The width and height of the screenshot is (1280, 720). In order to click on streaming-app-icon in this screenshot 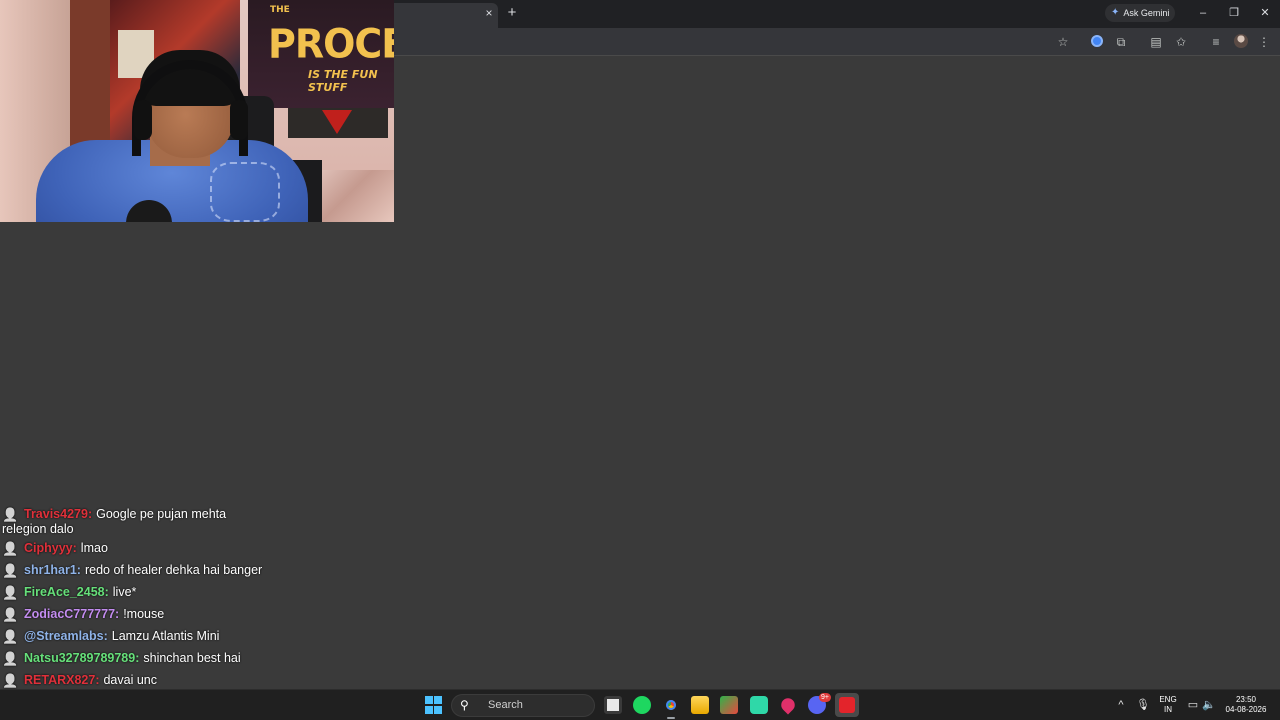, I will do `click(847, 705)`.